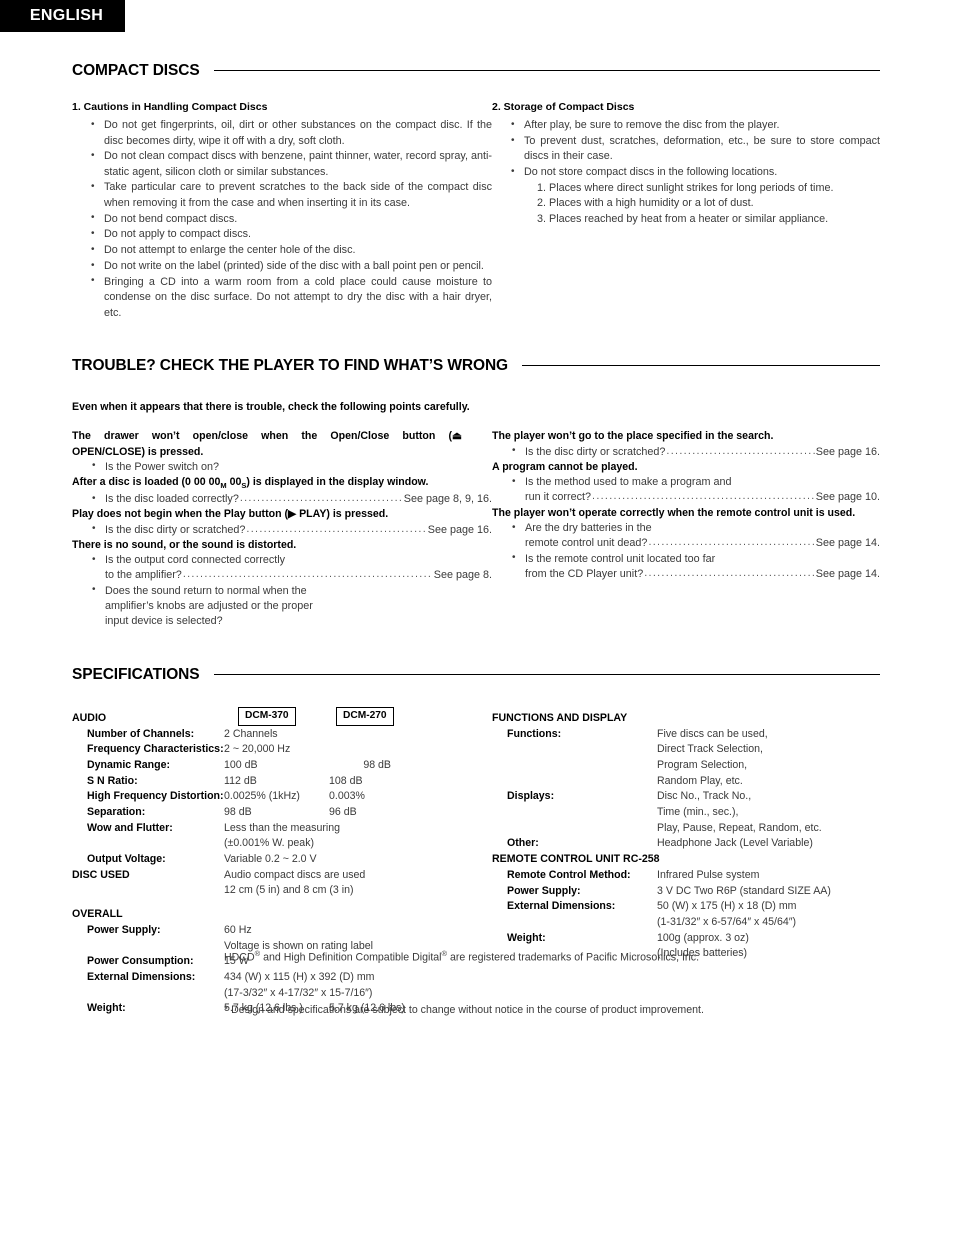 This screenshot has width=954, height=1237. Describe the element at coordinates (576, 859) in the screenshot. I see `spec-group-remote: REMOTE CONTROL UNIT RC-258` at that location.